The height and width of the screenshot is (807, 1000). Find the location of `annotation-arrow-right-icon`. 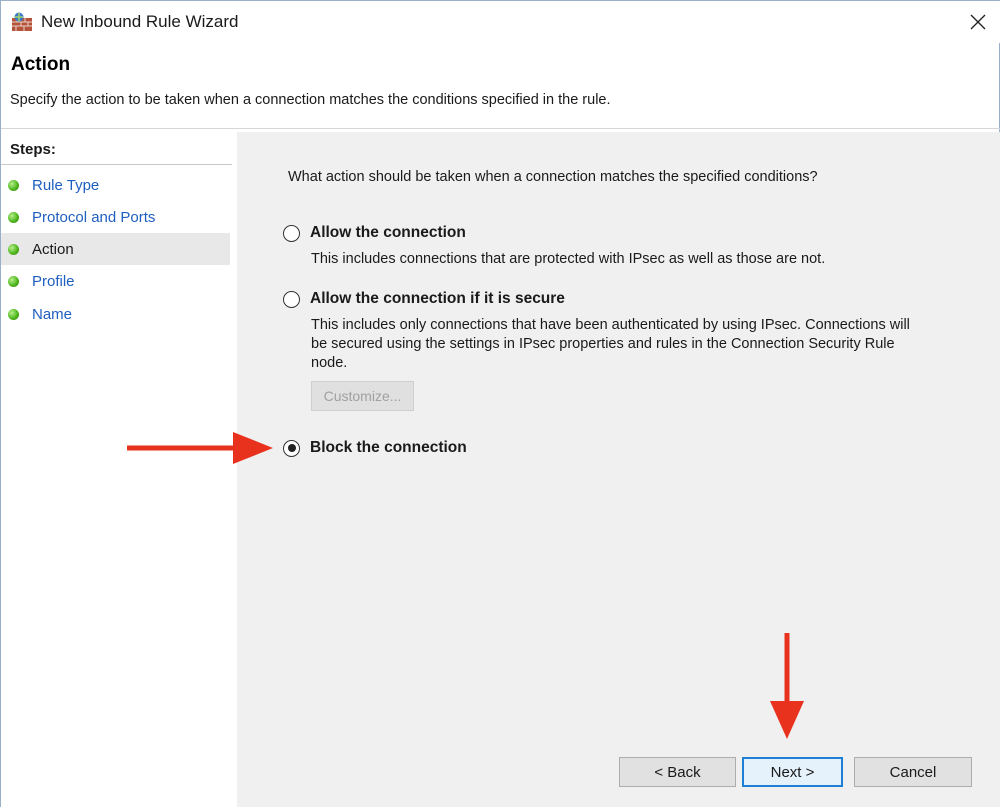

annotation-arrow-right-icon is located at coordinates (200, 448).